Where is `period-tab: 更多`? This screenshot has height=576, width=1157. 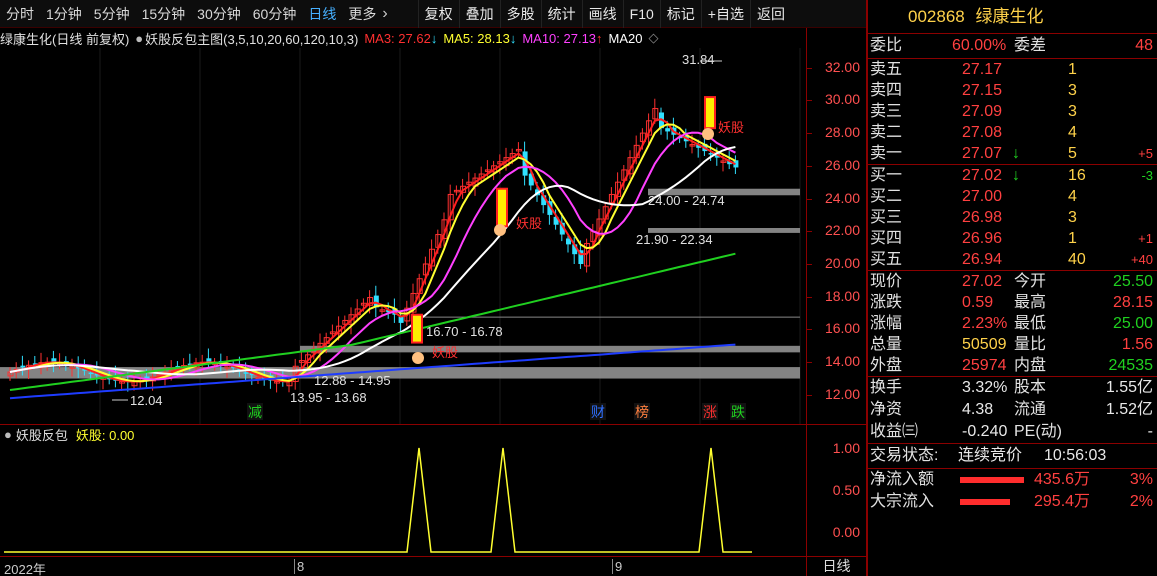 period-tab: 更多 is located at coordinates (362, 14).